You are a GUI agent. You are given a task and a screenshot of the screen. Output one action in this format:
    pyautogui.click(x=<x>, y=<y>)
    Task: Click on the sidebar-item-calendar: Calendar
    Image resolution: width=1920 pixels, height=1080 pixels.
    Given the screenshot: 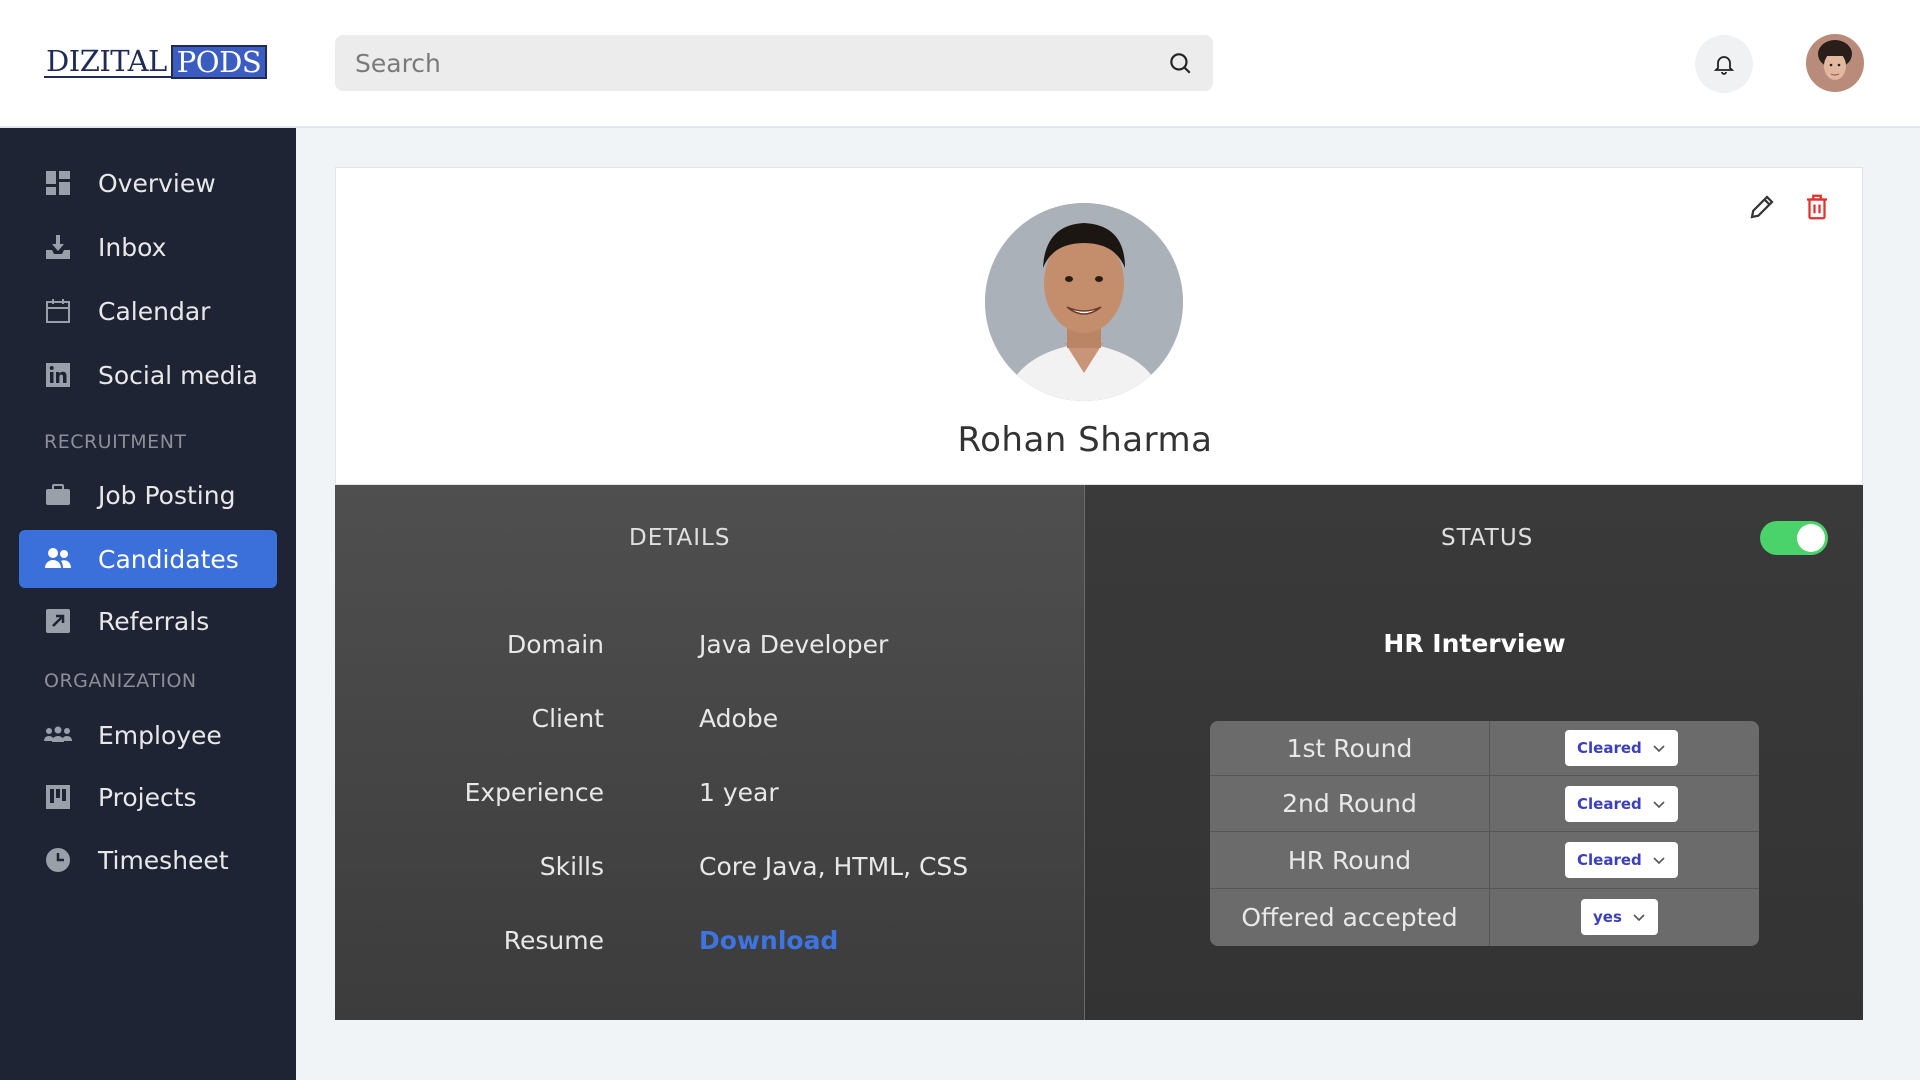 What is the action you would take?
    pyautogui.click(x=148, y=311)
    